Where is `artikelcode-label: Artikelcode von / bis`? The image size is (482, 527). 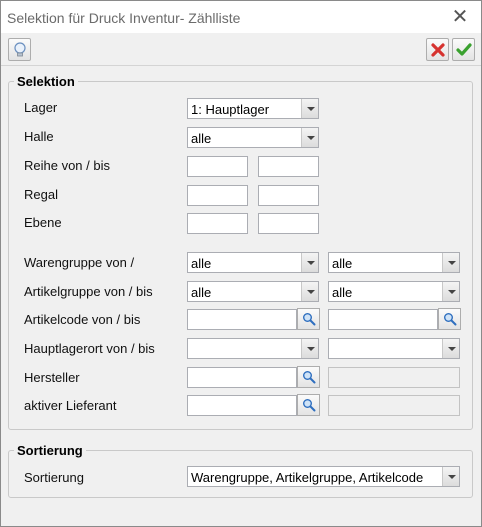
artikelcode-label: Artikelcode von / bis is located at coordinates (82, 319).